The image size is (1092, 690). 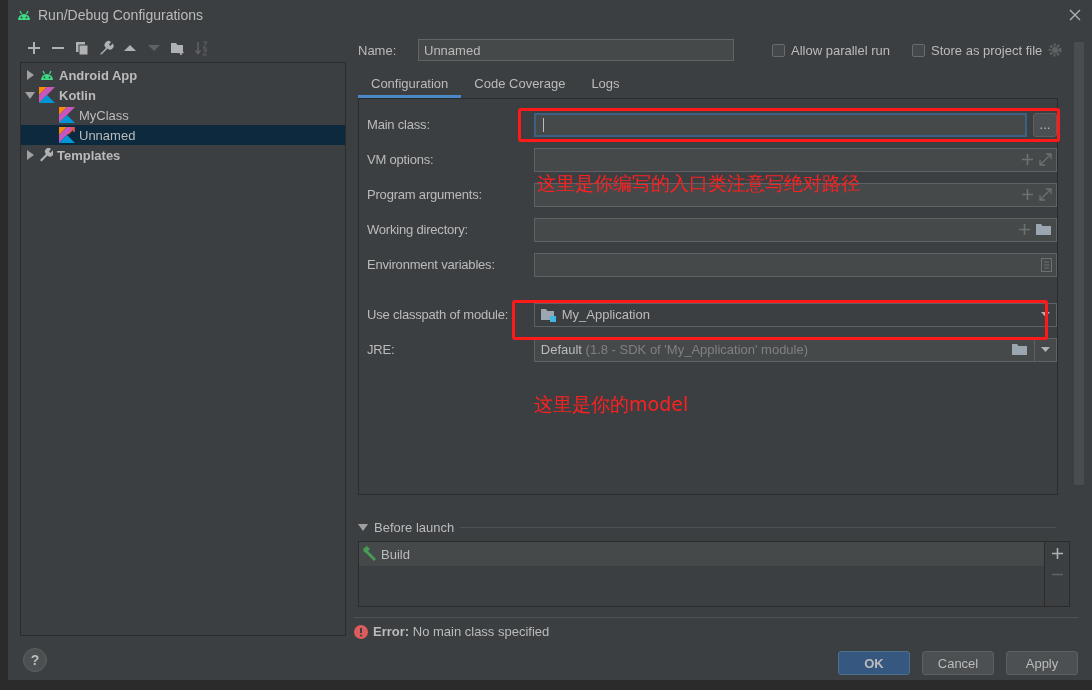 What do you see at coordinates (107, 135) in the screenshot?
I see `tree-item: Unnamed` at bounding box center [107, 135].